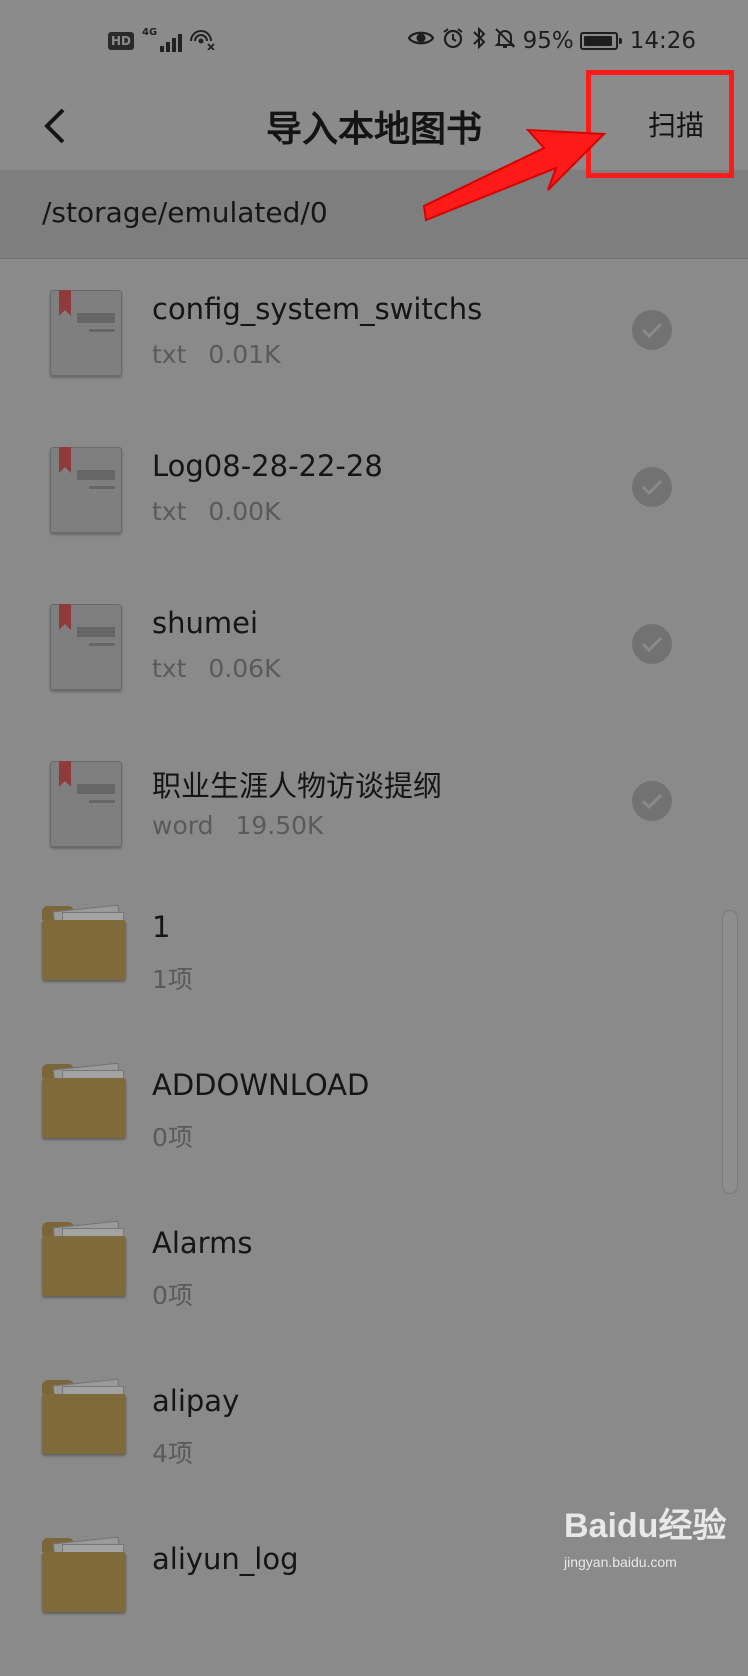  What do you see at coordinates (374, 493) in the screenshot?
I see `list-item-file: Log08-28-22-28 txt 0.00K` at bounding box center [374, 493].